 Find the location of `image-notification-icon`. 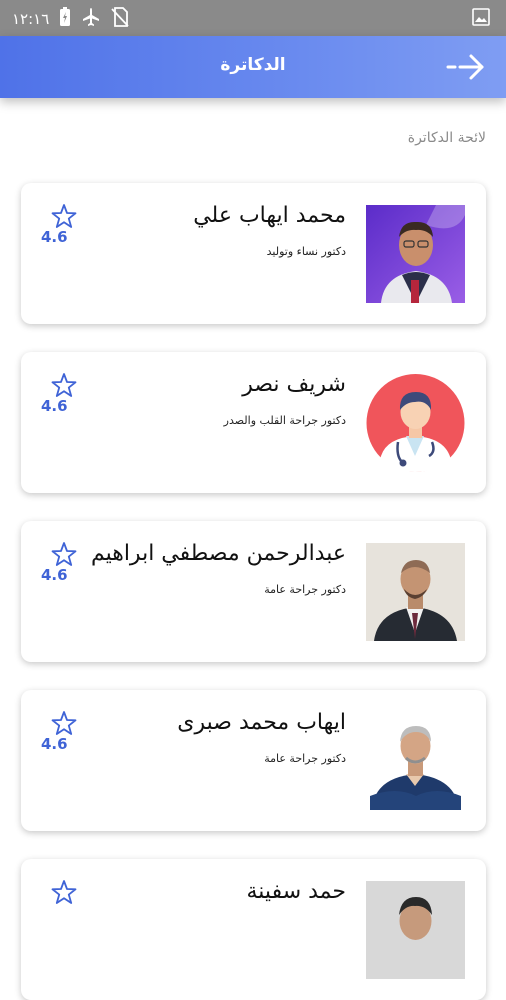

image-notification-icon is located at coordinates (481, 19).